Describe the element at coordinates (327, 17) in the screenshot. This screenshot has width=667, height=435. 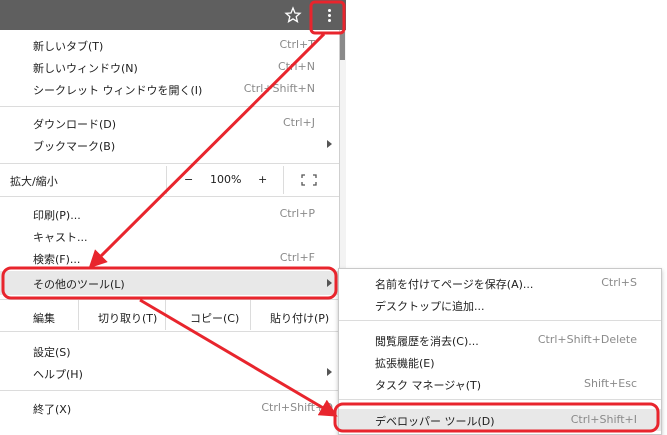
I see `annotation-box-menu-button` at that location.